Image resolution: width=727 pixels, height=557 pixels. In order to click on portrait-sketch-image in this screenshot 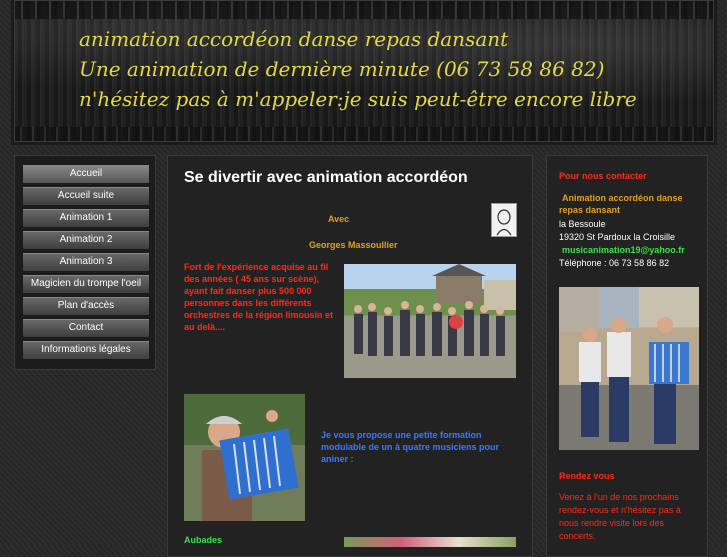, I will do `click(504, 220)`.